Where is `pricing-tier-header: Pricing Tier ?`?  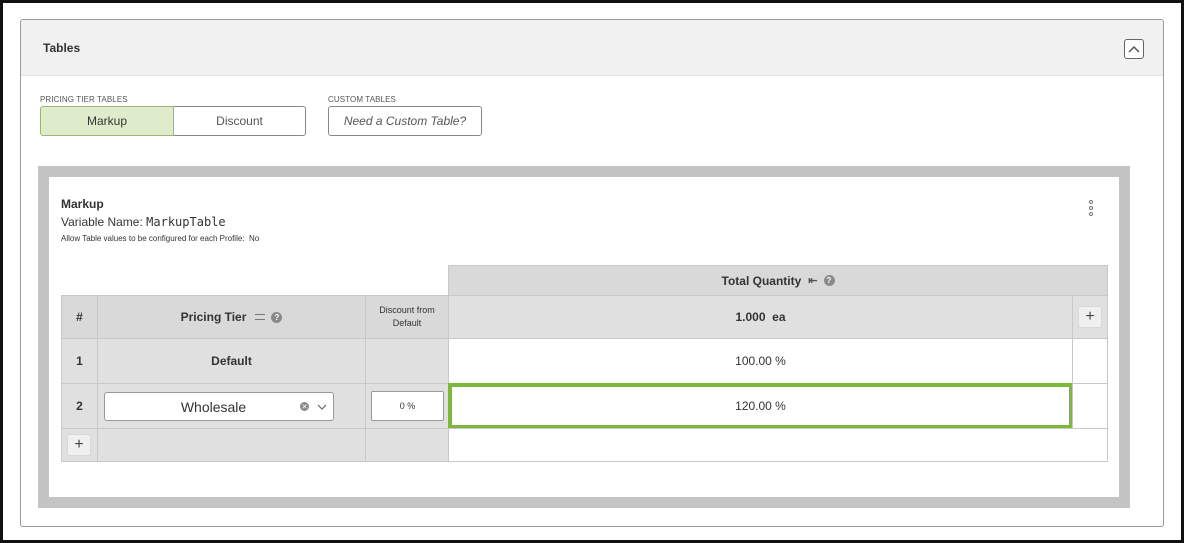
pricing-tier-header: Pricing Tier ? is located at coordinates (231, 317).